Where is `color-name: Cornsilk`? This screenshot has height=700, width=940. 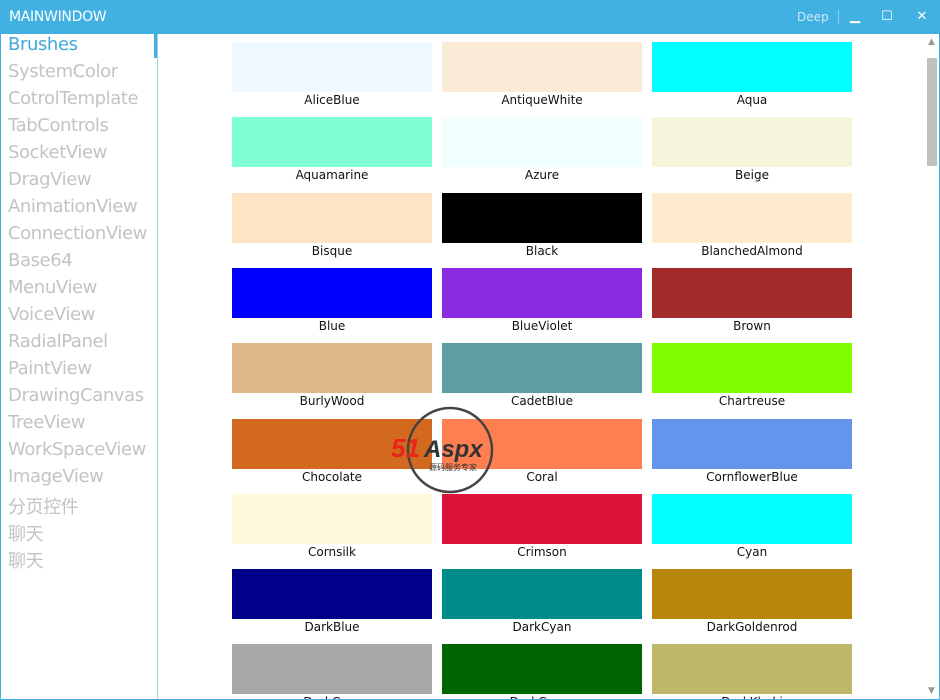
color-name: Cornsilk is located at coordinates (332, 551).